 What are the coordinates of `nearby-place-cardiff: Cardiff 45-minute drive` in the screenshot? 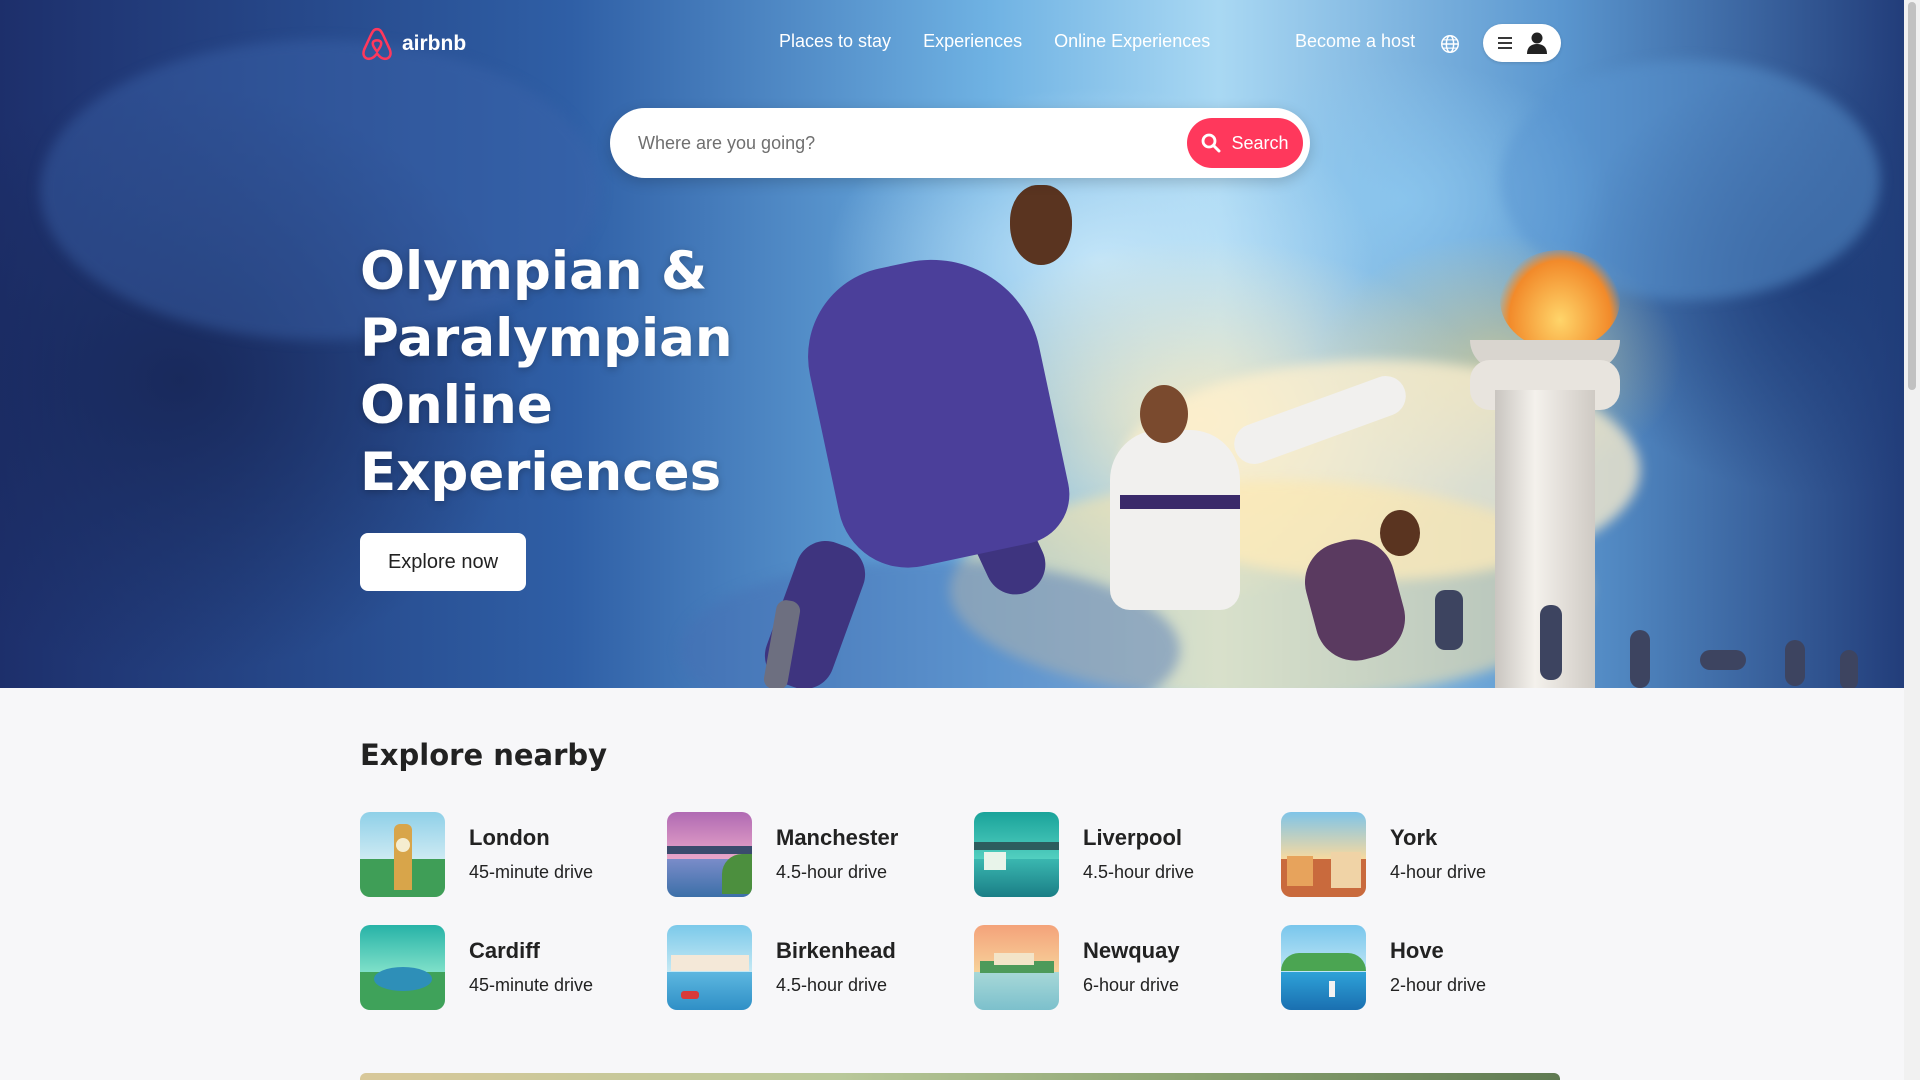 It's located at (513, 967).